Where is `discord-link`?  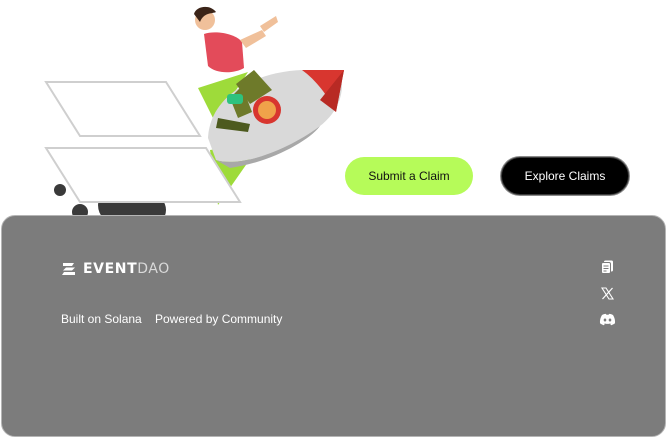
discord-link is located at coordinates (607, 319).